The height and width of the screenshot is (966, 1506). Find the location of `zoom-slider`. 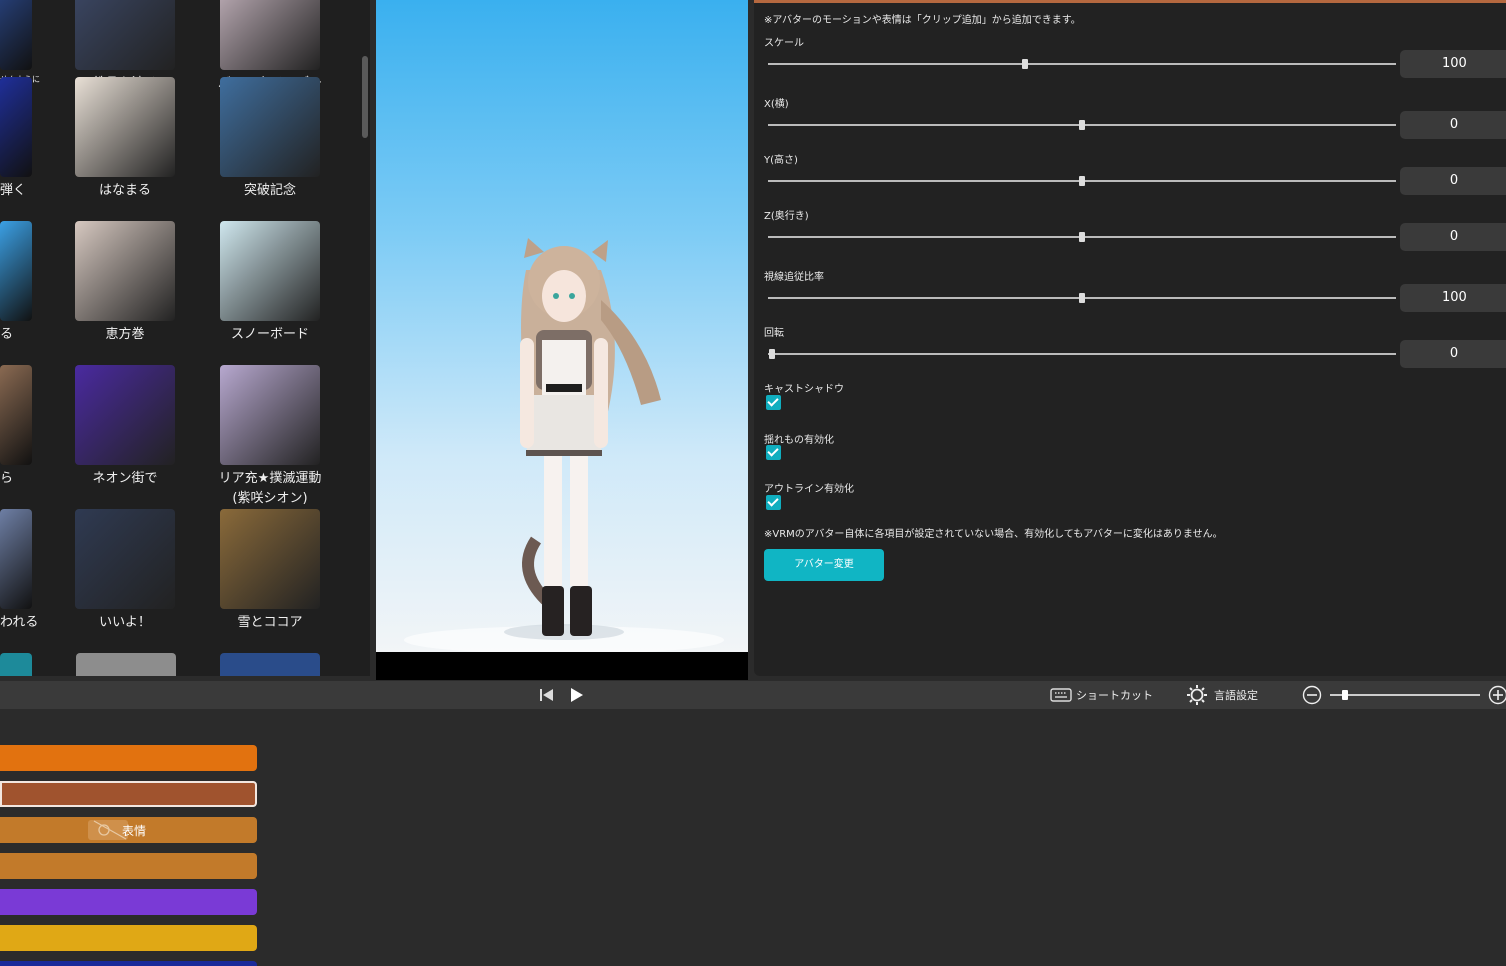

zoom-slider is located at coordinates (1405, 695).